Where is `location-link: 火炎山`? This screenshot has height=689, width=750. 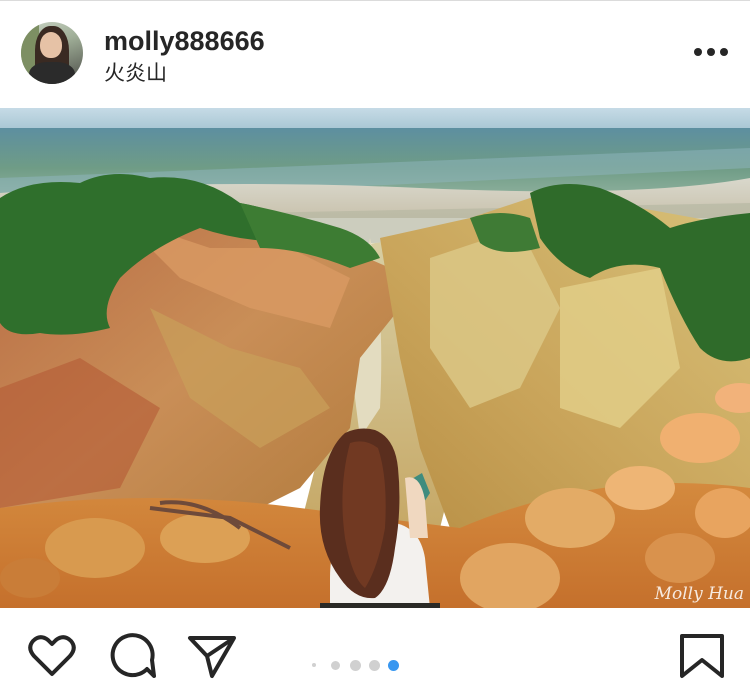
location-link: 火炎山 is located at coordinates (135, 74).